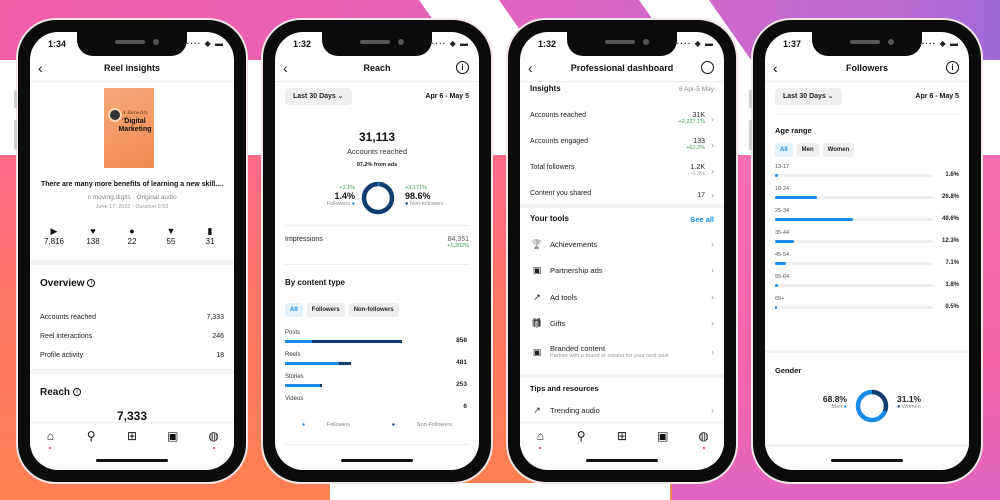 The width and height of the screenshot is (1000, 500). What do you see at coordinates (952, 307) in the screenshot?
I see `age-range-value: 0.5%` at bounding box center [952, 307].